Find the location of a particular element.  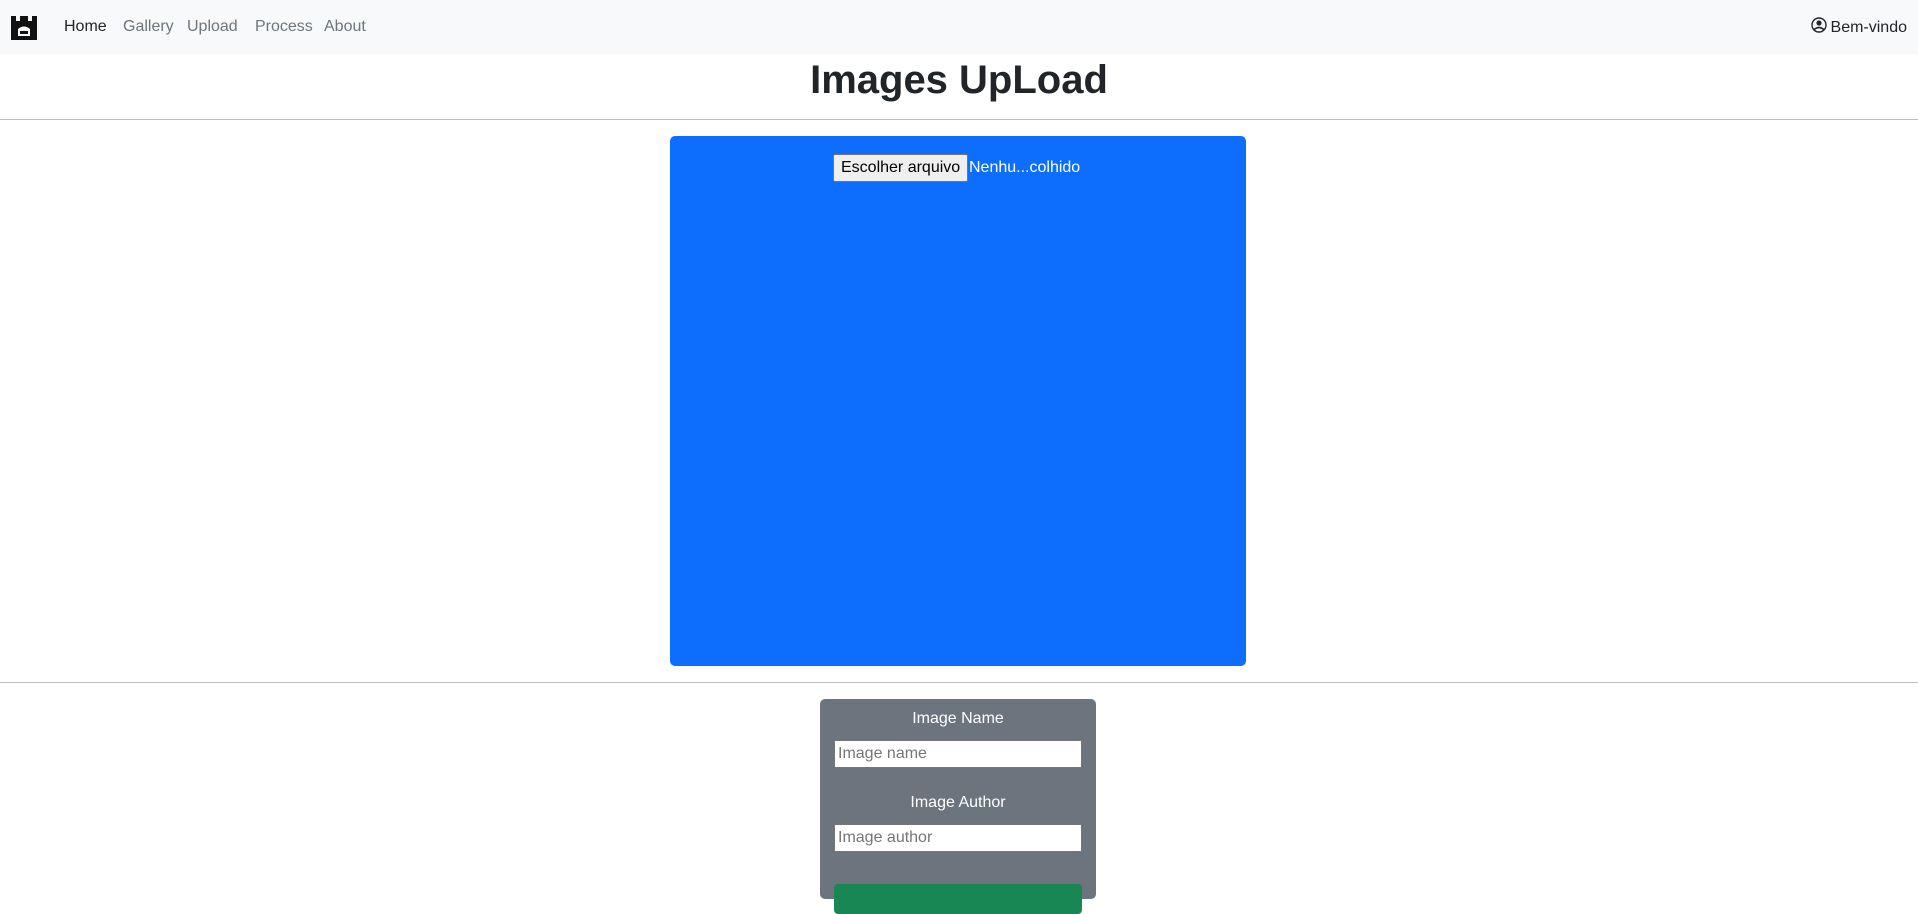

divider-bottom is located at coordinates (959, 682).